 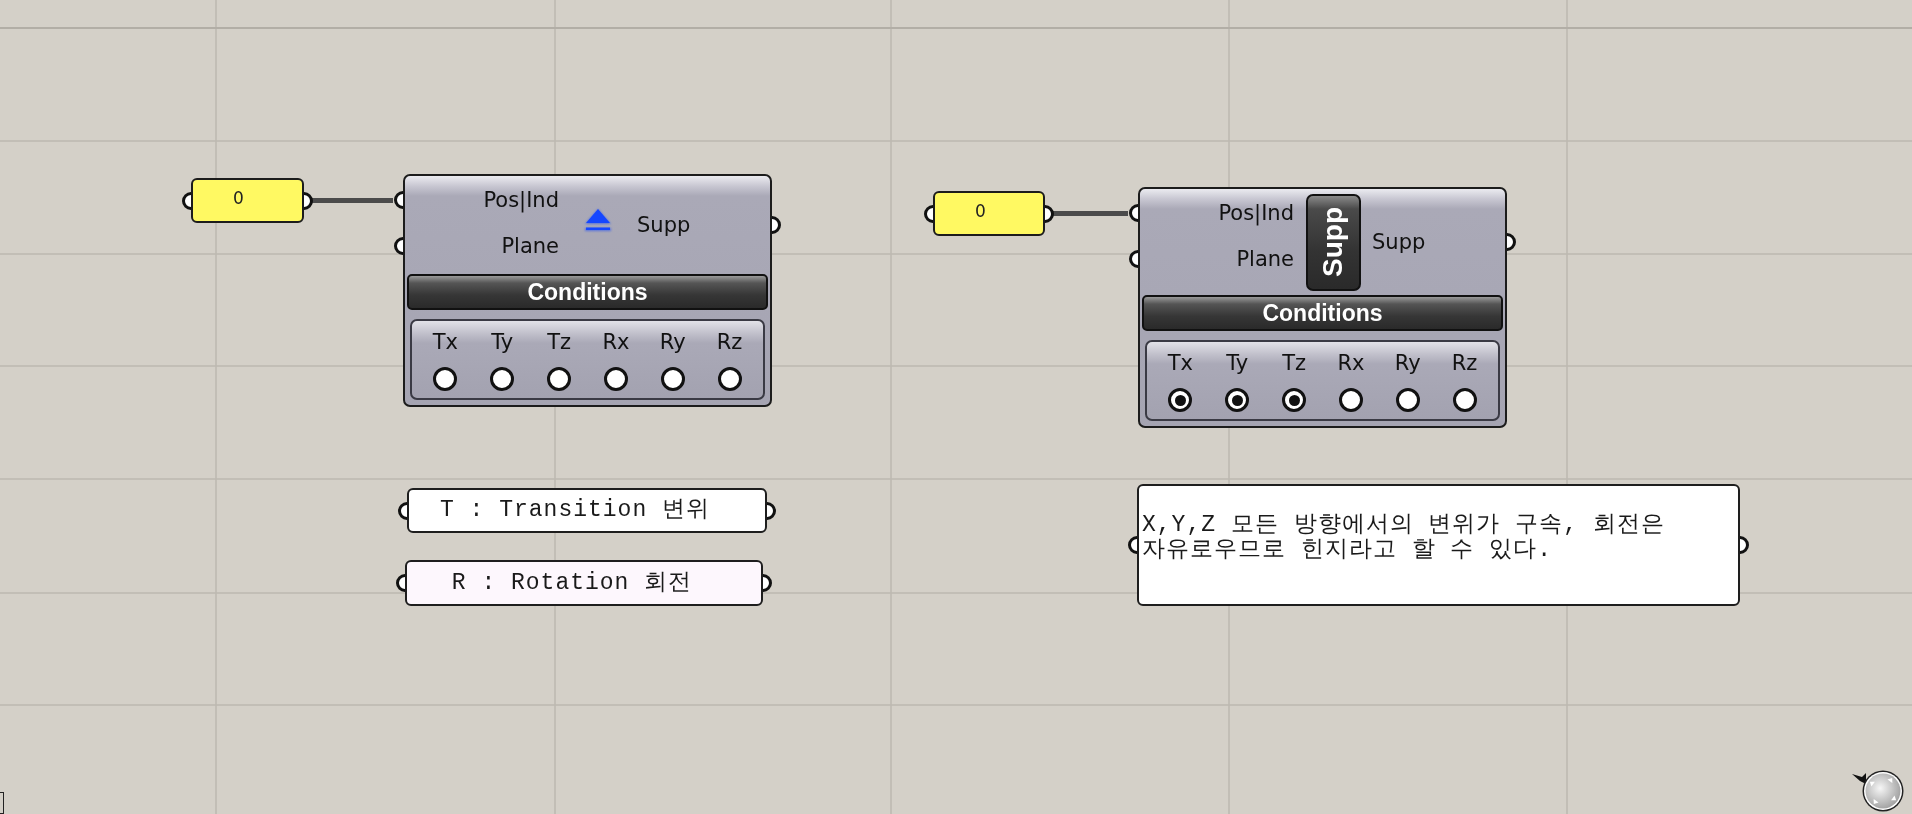 What do you see at coordinates (1404, 538) in the screenshot?
I see `panel-text: X,Y,Z 모든 방향에서의 변위가 구속, 회전은 자유로우므로 힌지라고 할 수 있다.` at bounding box center [1404, 538].